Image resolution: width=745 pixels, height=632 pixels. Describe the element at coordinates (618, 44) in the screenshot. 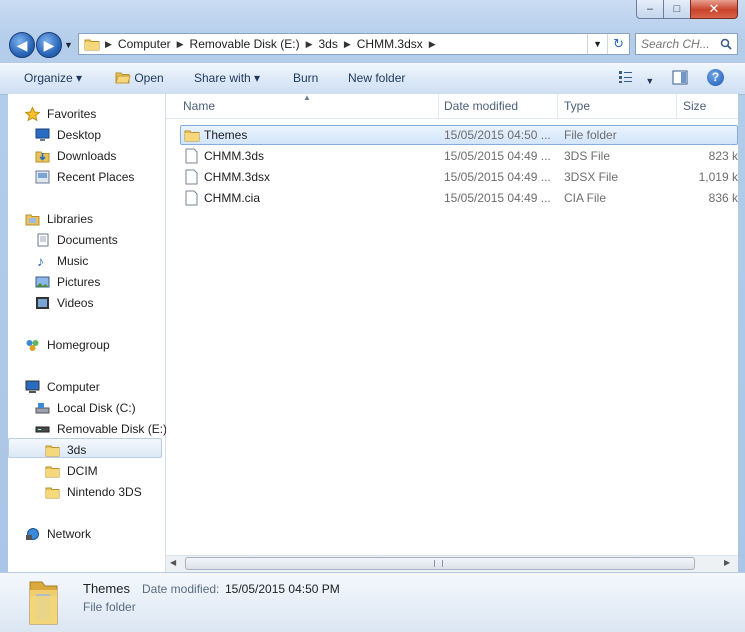

I see `refresh-icon: ↻` at that location.